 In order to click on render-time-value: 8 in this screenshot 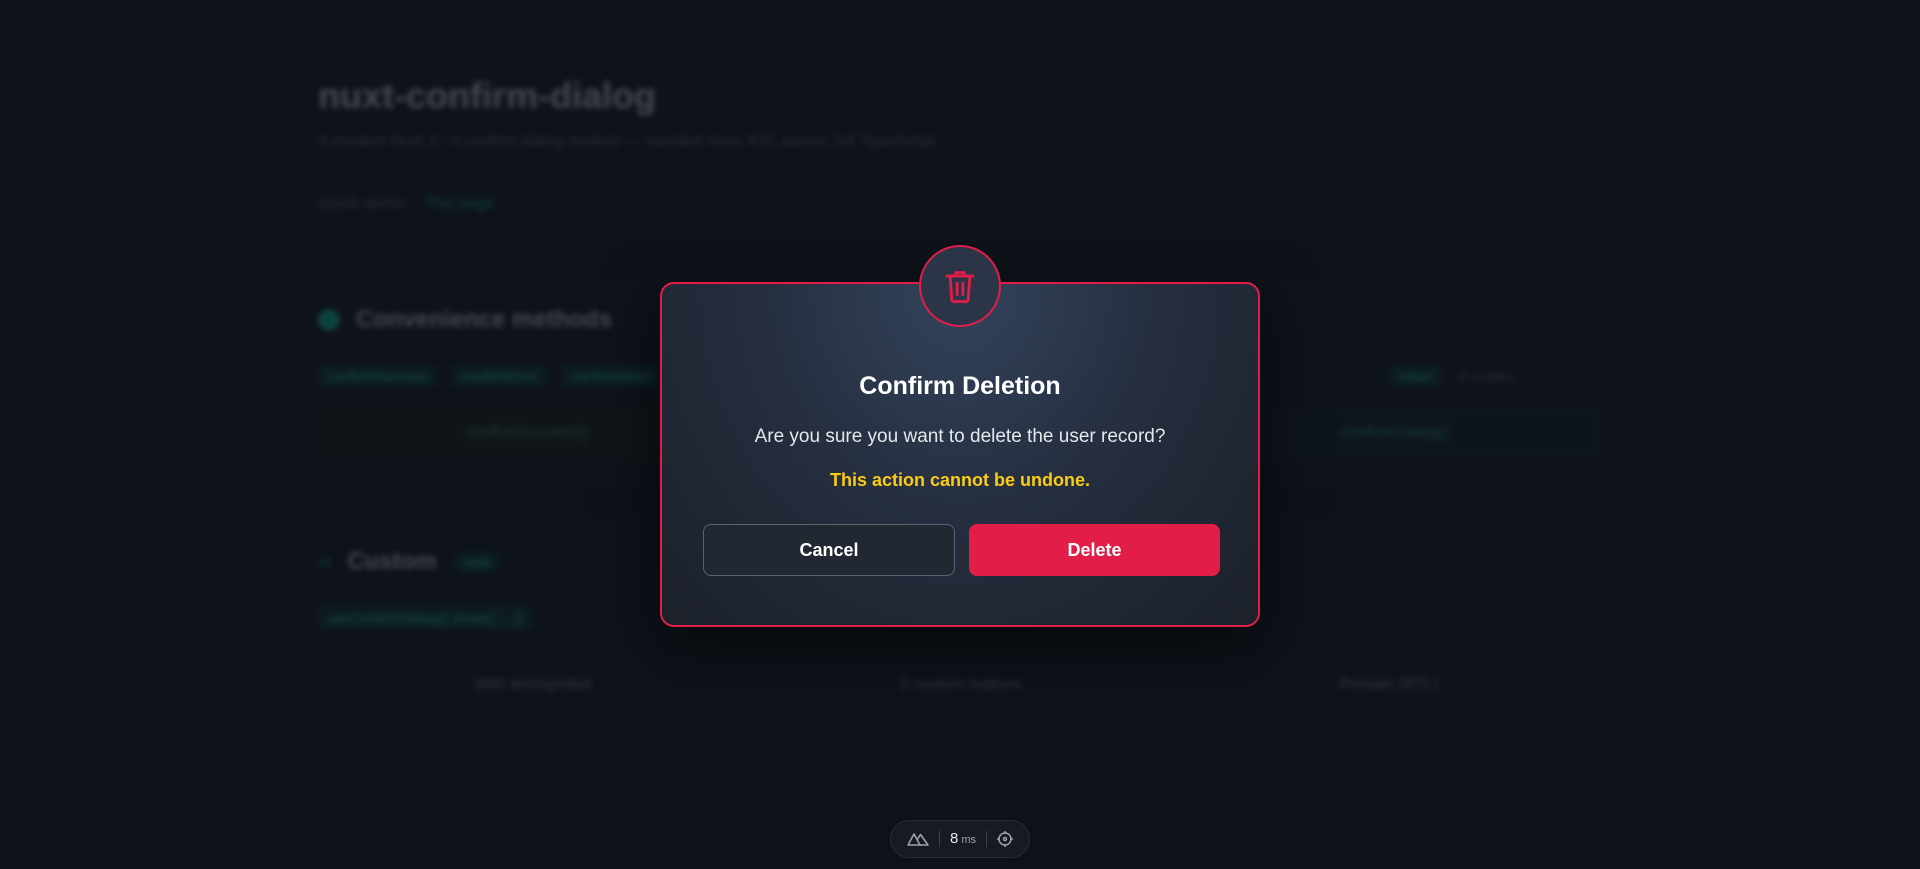, I will do `click(954, 838)`.